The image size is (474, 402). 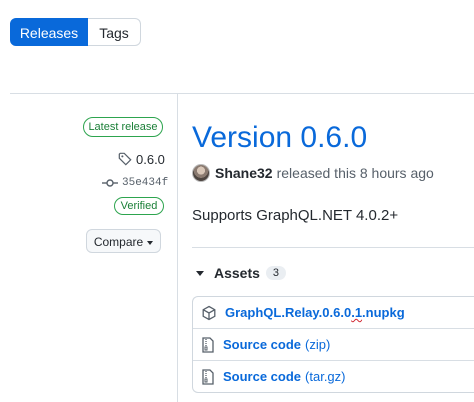 I want to click on latest-release-badge: Latest release, so click(x=123, y=127).